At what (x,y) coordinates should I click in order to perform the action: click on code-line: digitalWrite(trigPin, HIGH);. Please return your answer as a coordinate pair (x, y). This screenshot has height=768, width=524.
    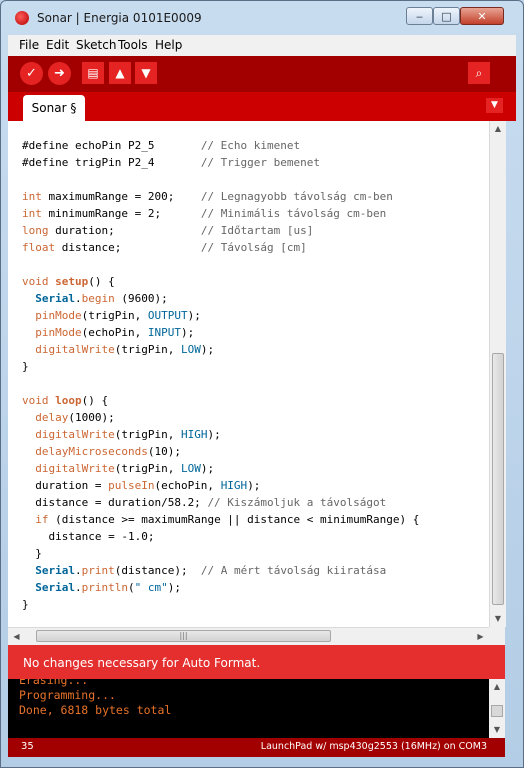
    Looking at the image, I should click on (121, 434).